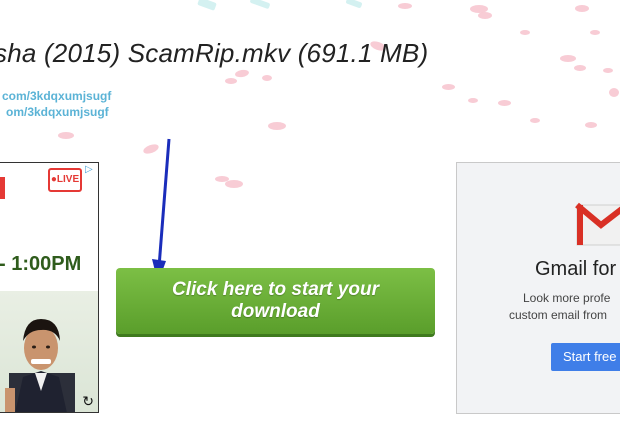  I want to click on gmail-logo-icon, so click(597, 224).